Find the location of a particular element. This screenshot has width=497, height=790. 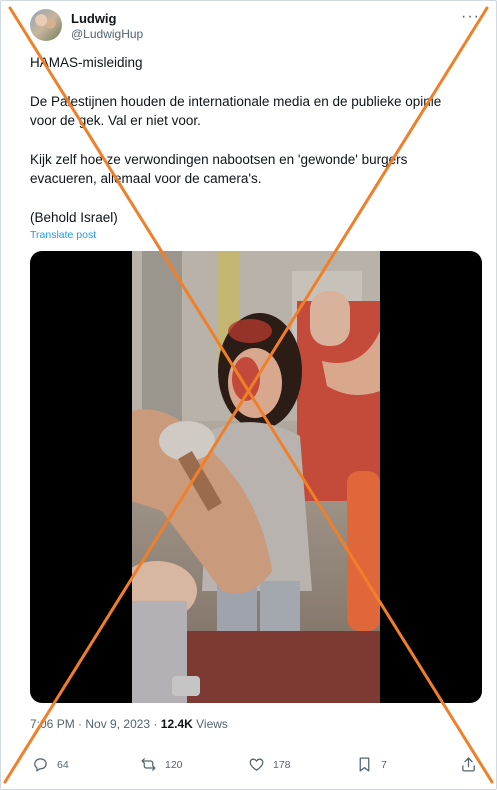

repost-icon is located at coordinates (148, 764).